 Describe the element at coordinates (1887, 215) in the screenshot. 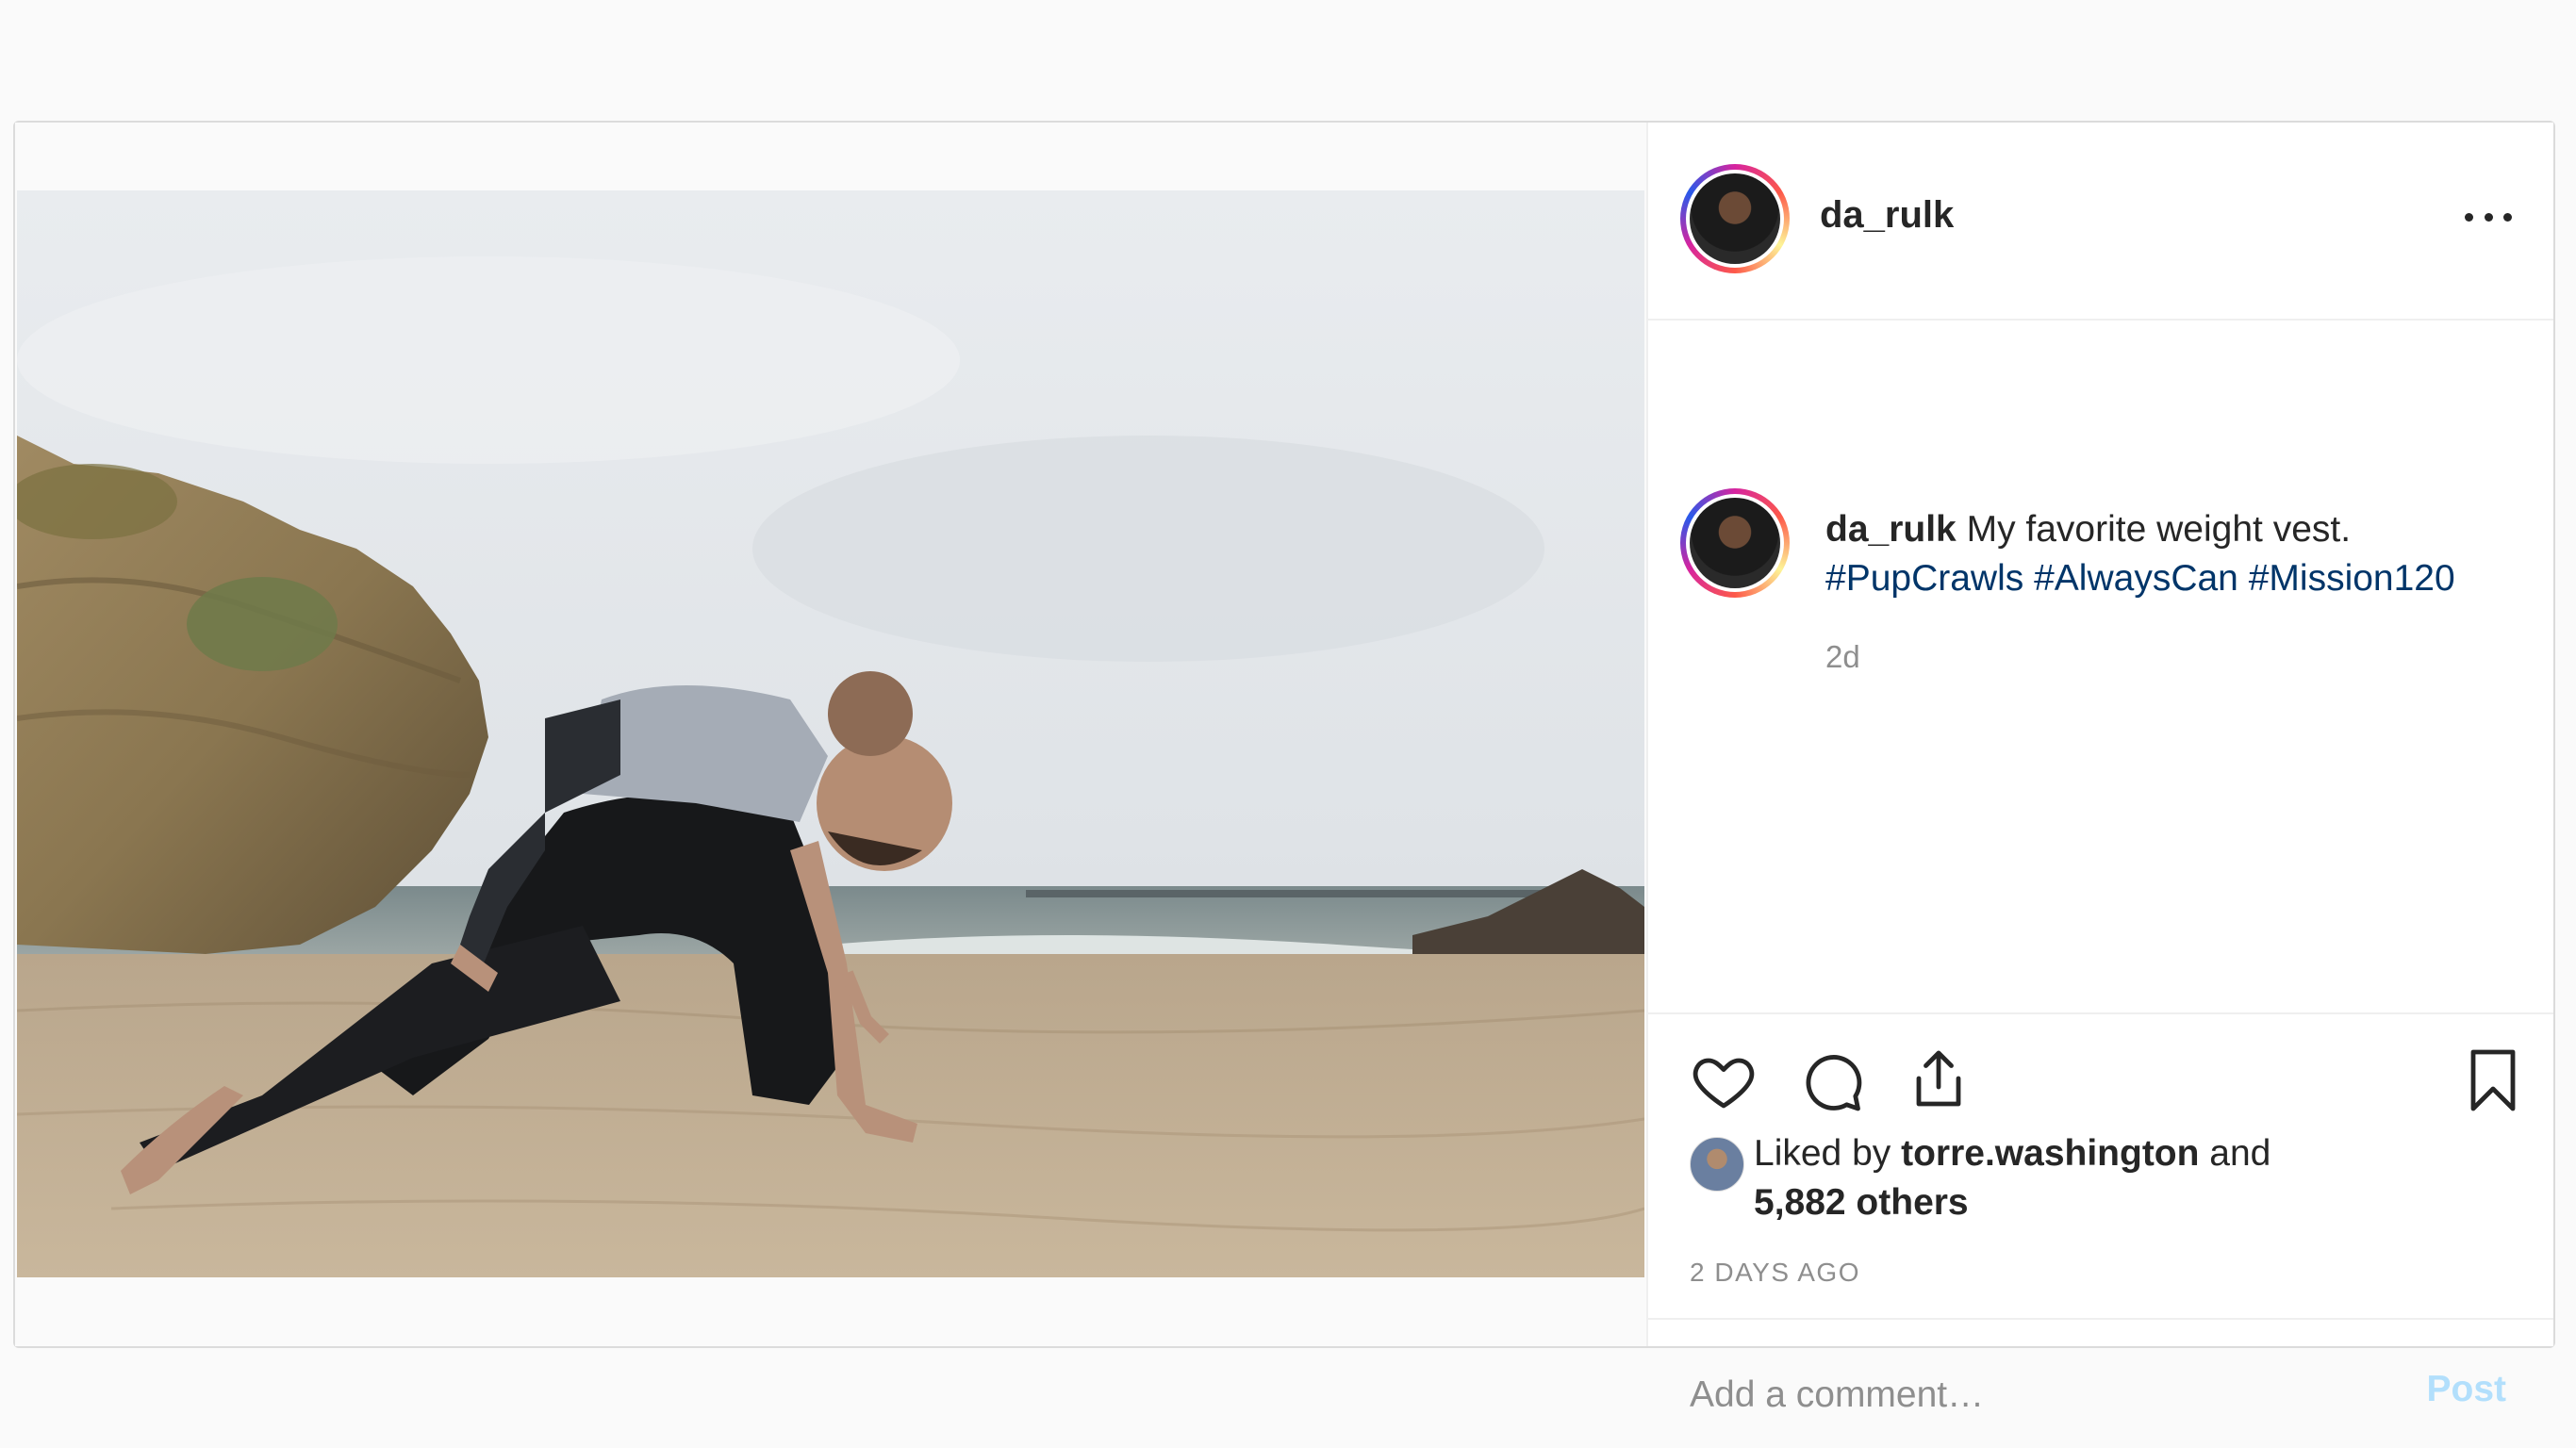

I see `author-username-link: da_rulk` at that location.